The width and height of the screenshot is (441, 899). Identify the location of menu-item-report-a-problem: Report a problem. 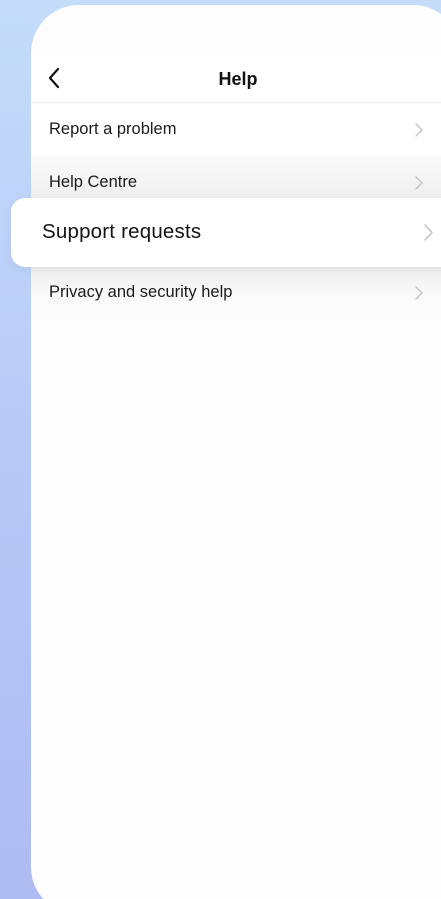
(236, 129).